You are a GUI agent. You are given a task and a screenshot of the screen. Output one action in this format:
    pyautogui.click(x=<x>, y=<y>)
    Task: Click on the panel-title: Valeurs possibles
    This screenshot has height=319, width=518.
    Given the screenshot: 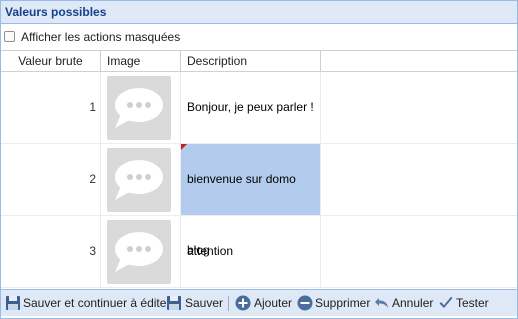 What is the action you would take?
    pyautogui.click(x=56, y=12)
    